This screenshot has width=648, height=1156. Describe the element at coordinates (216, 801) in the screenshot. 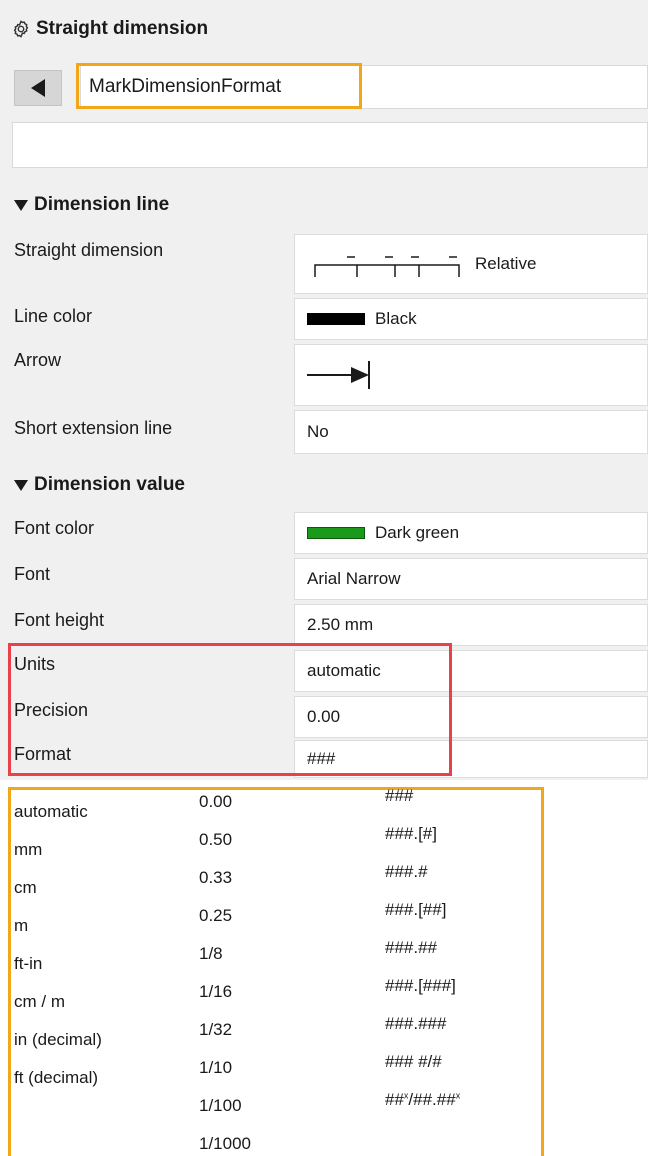

I see `precision-option: 0.00` at that location.